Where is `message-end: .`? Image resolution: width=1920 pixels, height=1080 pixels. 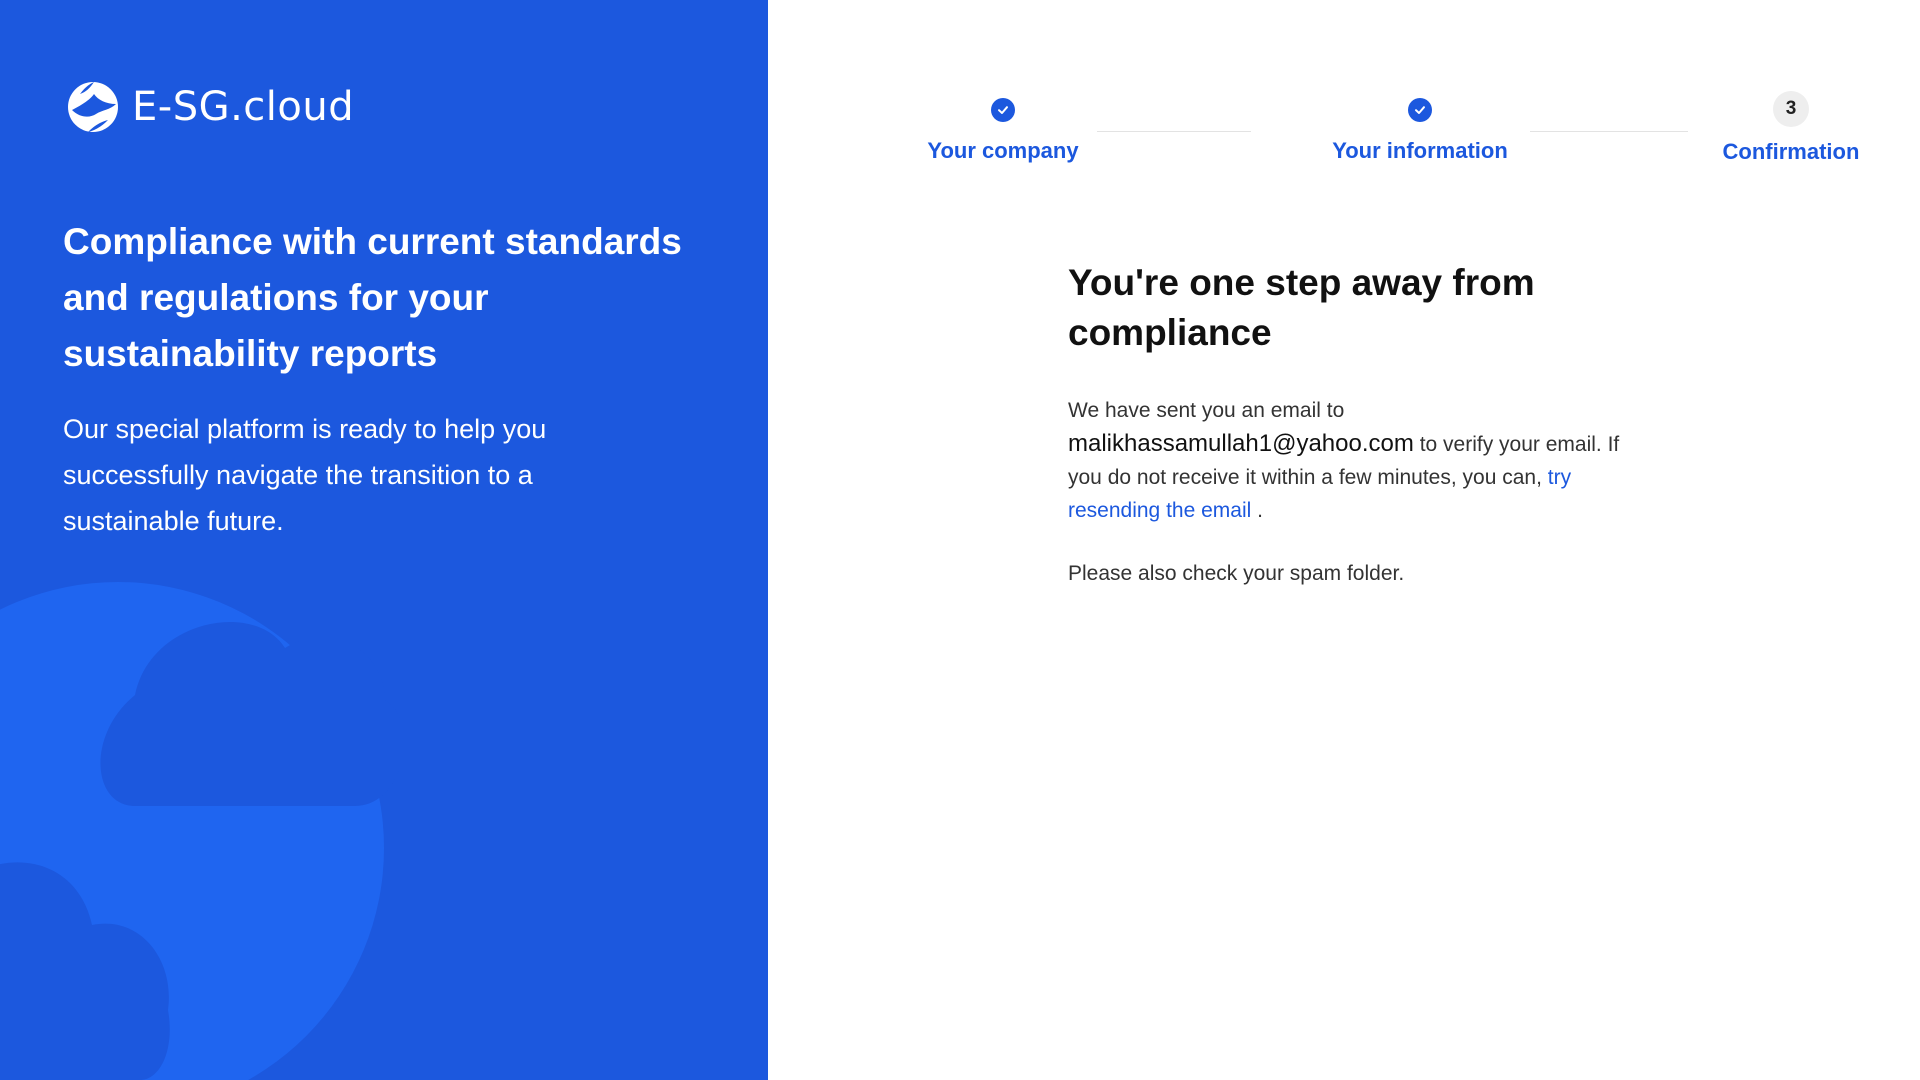 message-end: . is located at coordinates (1260, 510).